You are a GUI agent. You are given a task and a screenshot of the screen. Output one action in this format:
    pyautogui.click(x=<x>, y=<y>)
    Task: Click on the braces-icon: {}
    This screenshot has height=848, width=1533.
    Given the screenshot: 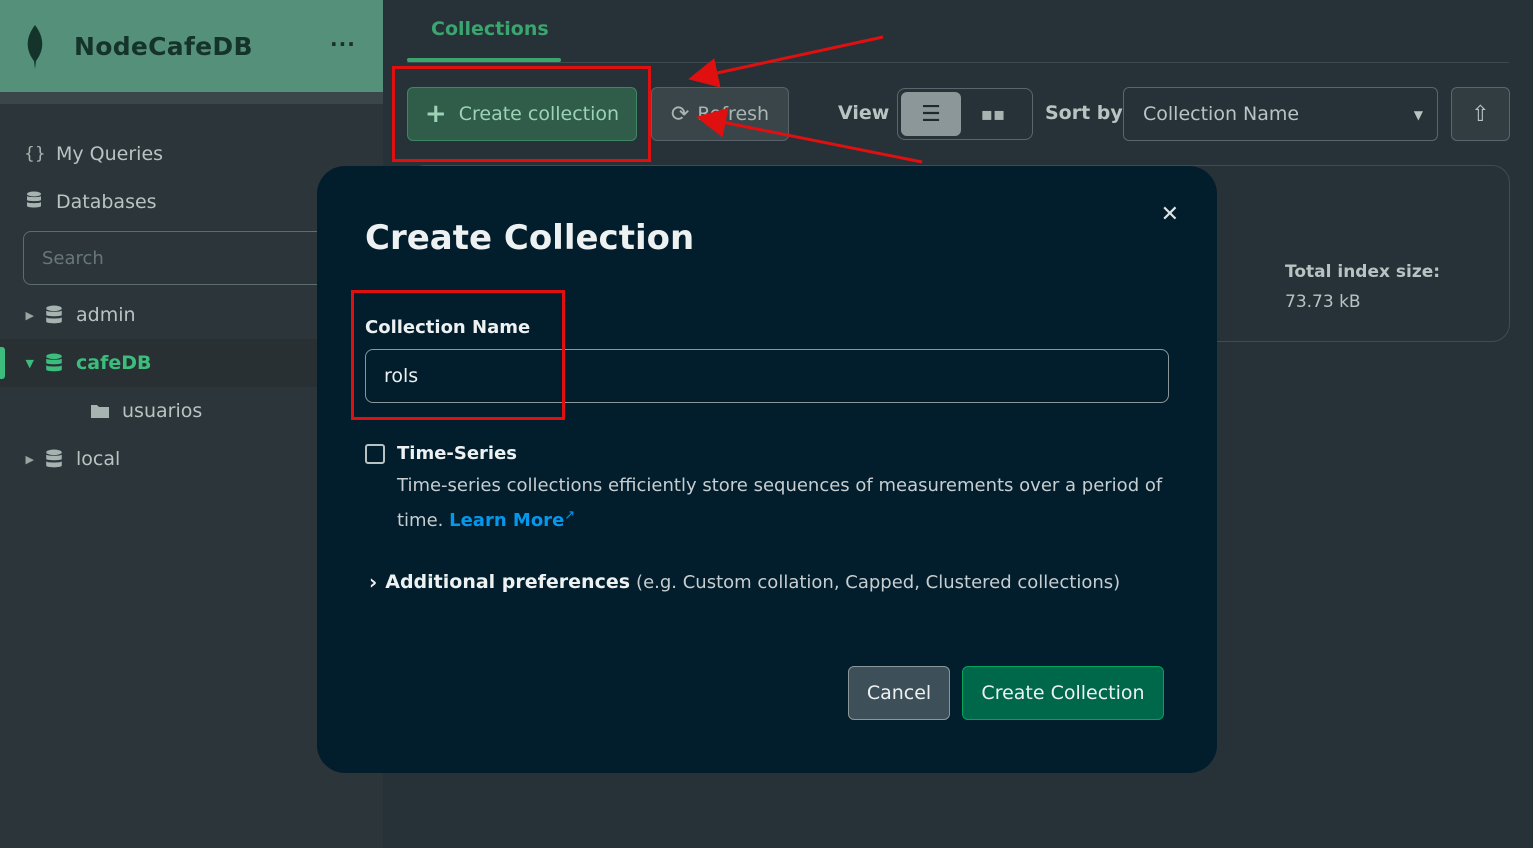 What is the action you would take?
    pyautogui.click(x=35, y=154)
    